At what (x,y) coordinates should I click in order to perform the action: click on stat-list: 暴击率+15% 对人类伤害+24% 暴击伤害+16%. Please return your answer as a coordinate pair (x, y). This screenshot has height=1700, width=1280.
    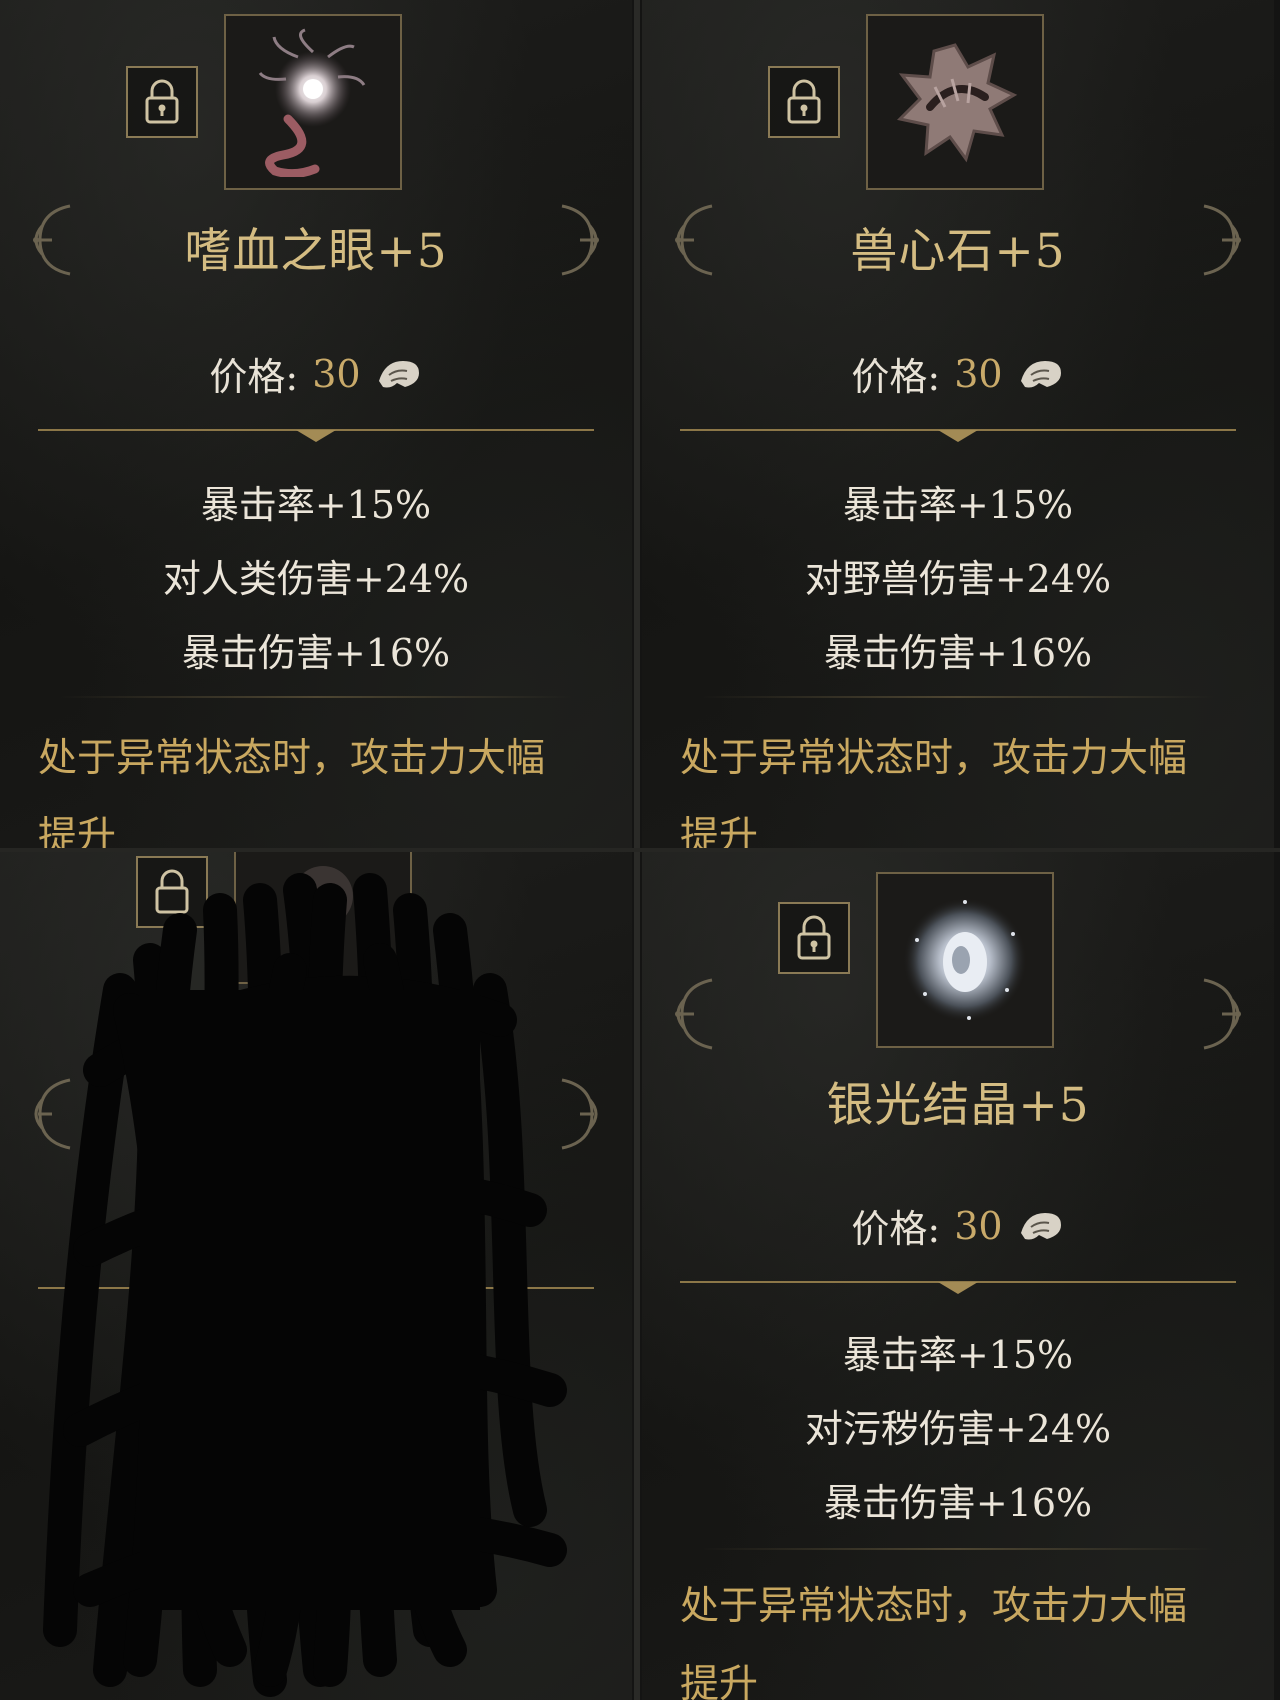
    Looking at the image, I should click on (316, 579).